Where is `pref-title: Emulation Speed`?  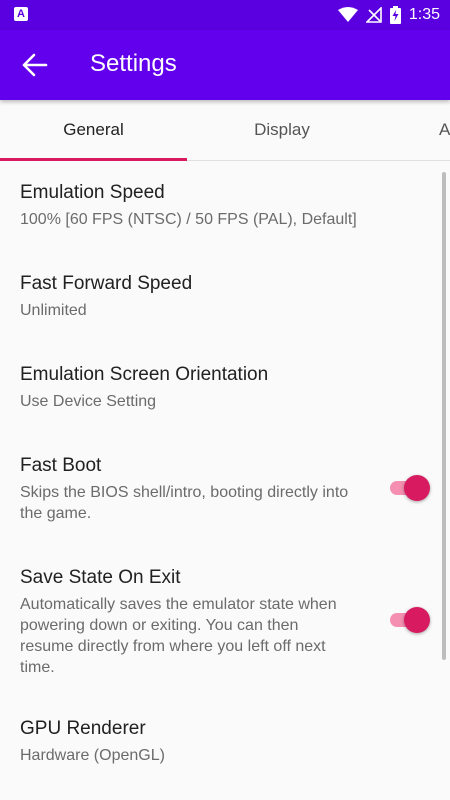
pref-title: Emulation Speed is located at coordinates (92, 192).